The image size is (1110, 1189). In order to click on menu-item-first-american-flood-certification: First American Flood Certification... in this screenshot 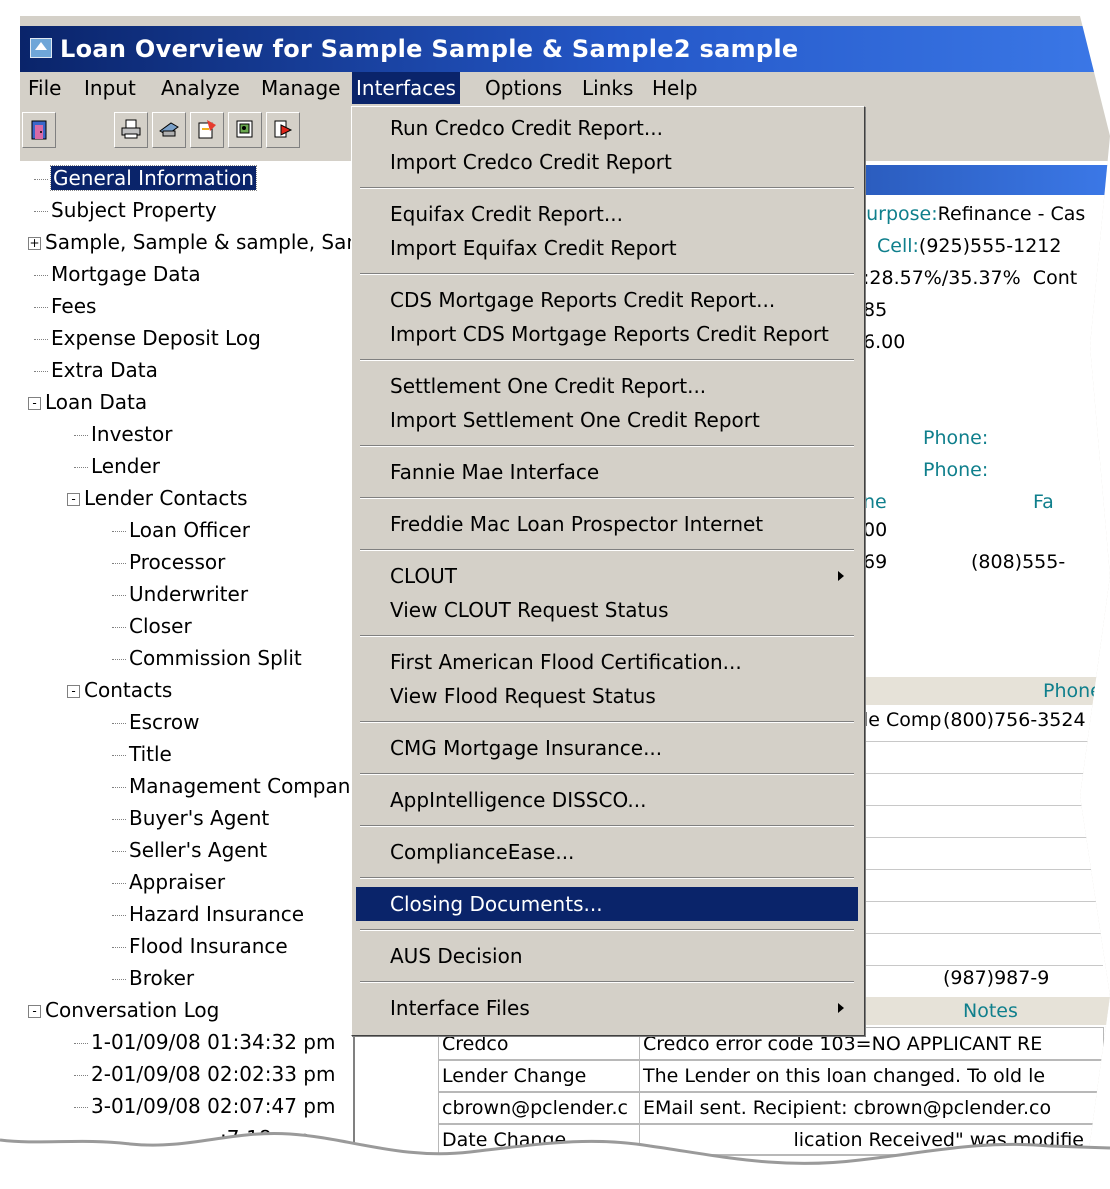, I will do `click(607, 662)`.